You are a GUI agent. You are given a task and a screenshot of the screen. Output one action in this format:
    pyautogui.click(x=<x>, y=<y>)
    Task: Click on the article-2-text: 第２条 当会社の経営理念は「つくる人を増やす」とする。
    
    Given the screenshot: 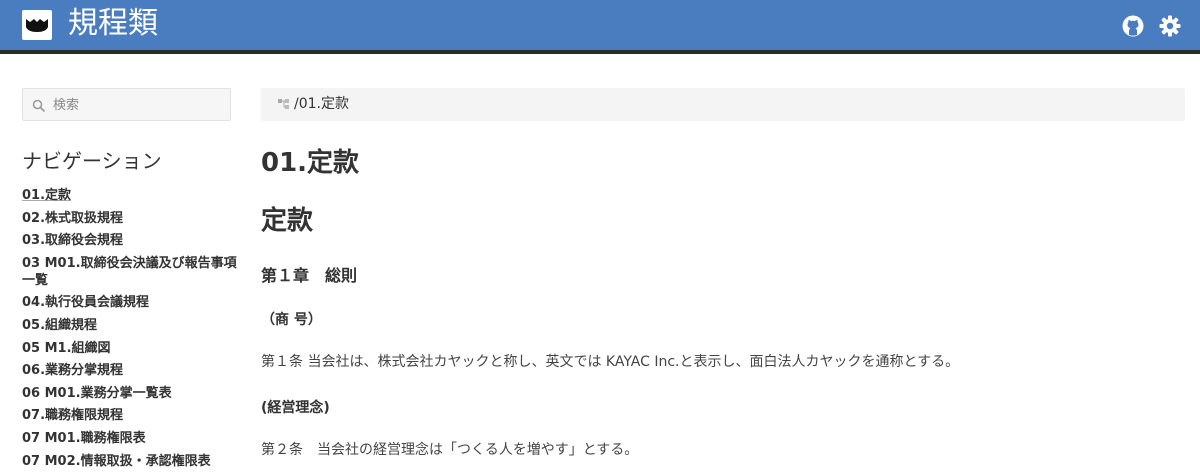 What is the action you would take?
    pyautogui.click(x=450, y=450)
    